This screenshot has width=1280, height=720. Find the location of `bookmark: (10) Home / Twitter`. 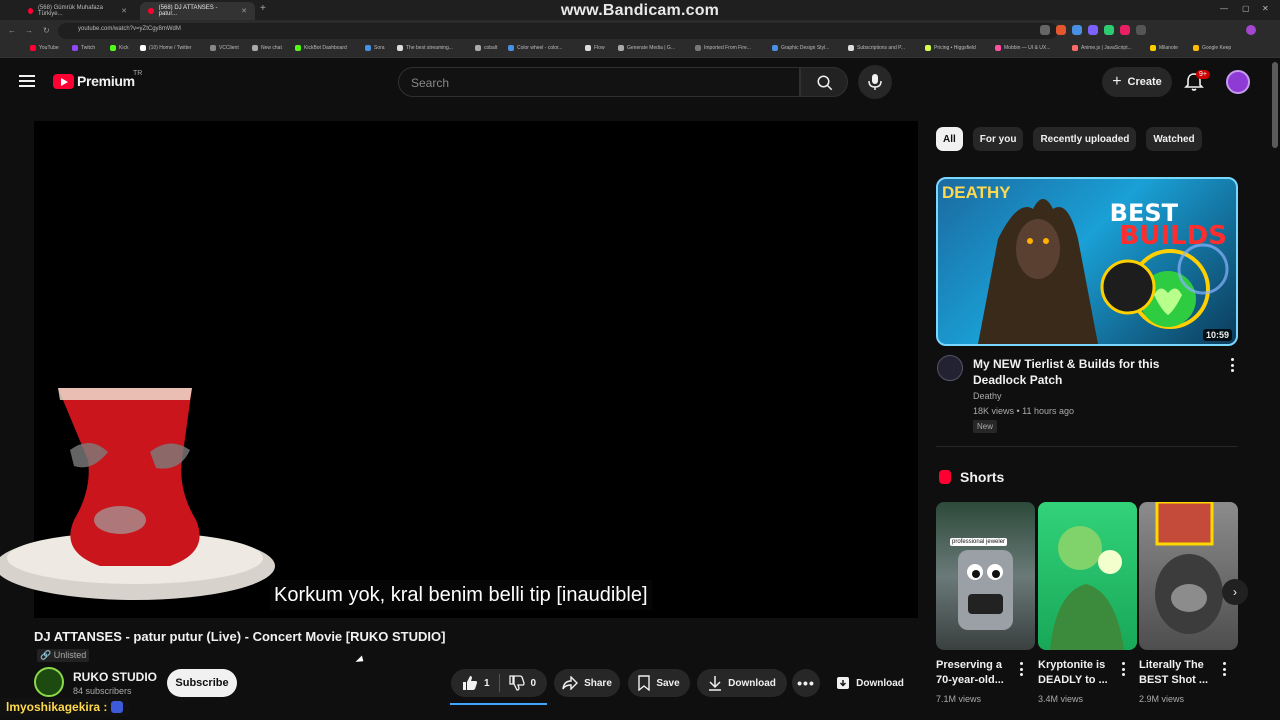

bookmark: (10) Home / Twitter is located at coordinates (165, 48).